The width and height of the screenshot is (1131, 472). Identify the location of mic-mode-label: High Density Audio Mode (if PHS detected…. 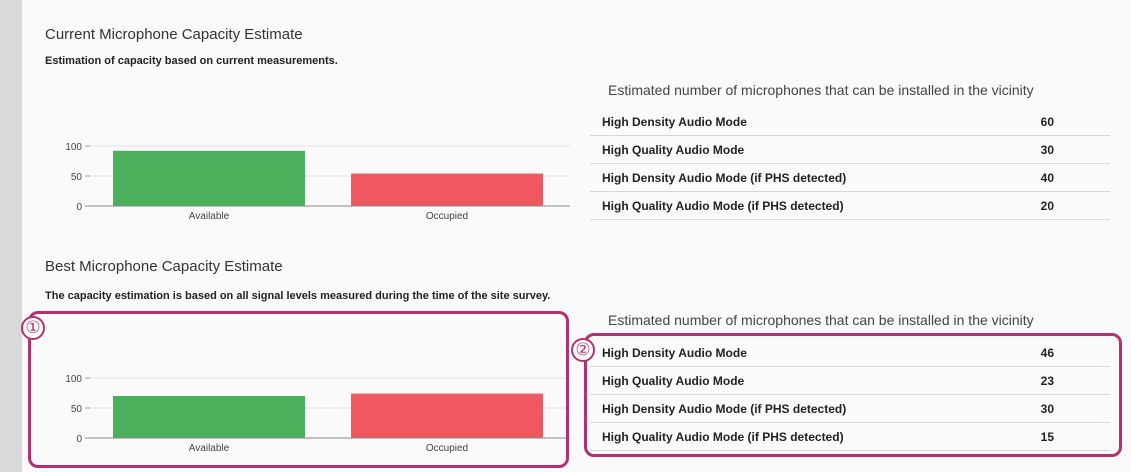
(724, 178).